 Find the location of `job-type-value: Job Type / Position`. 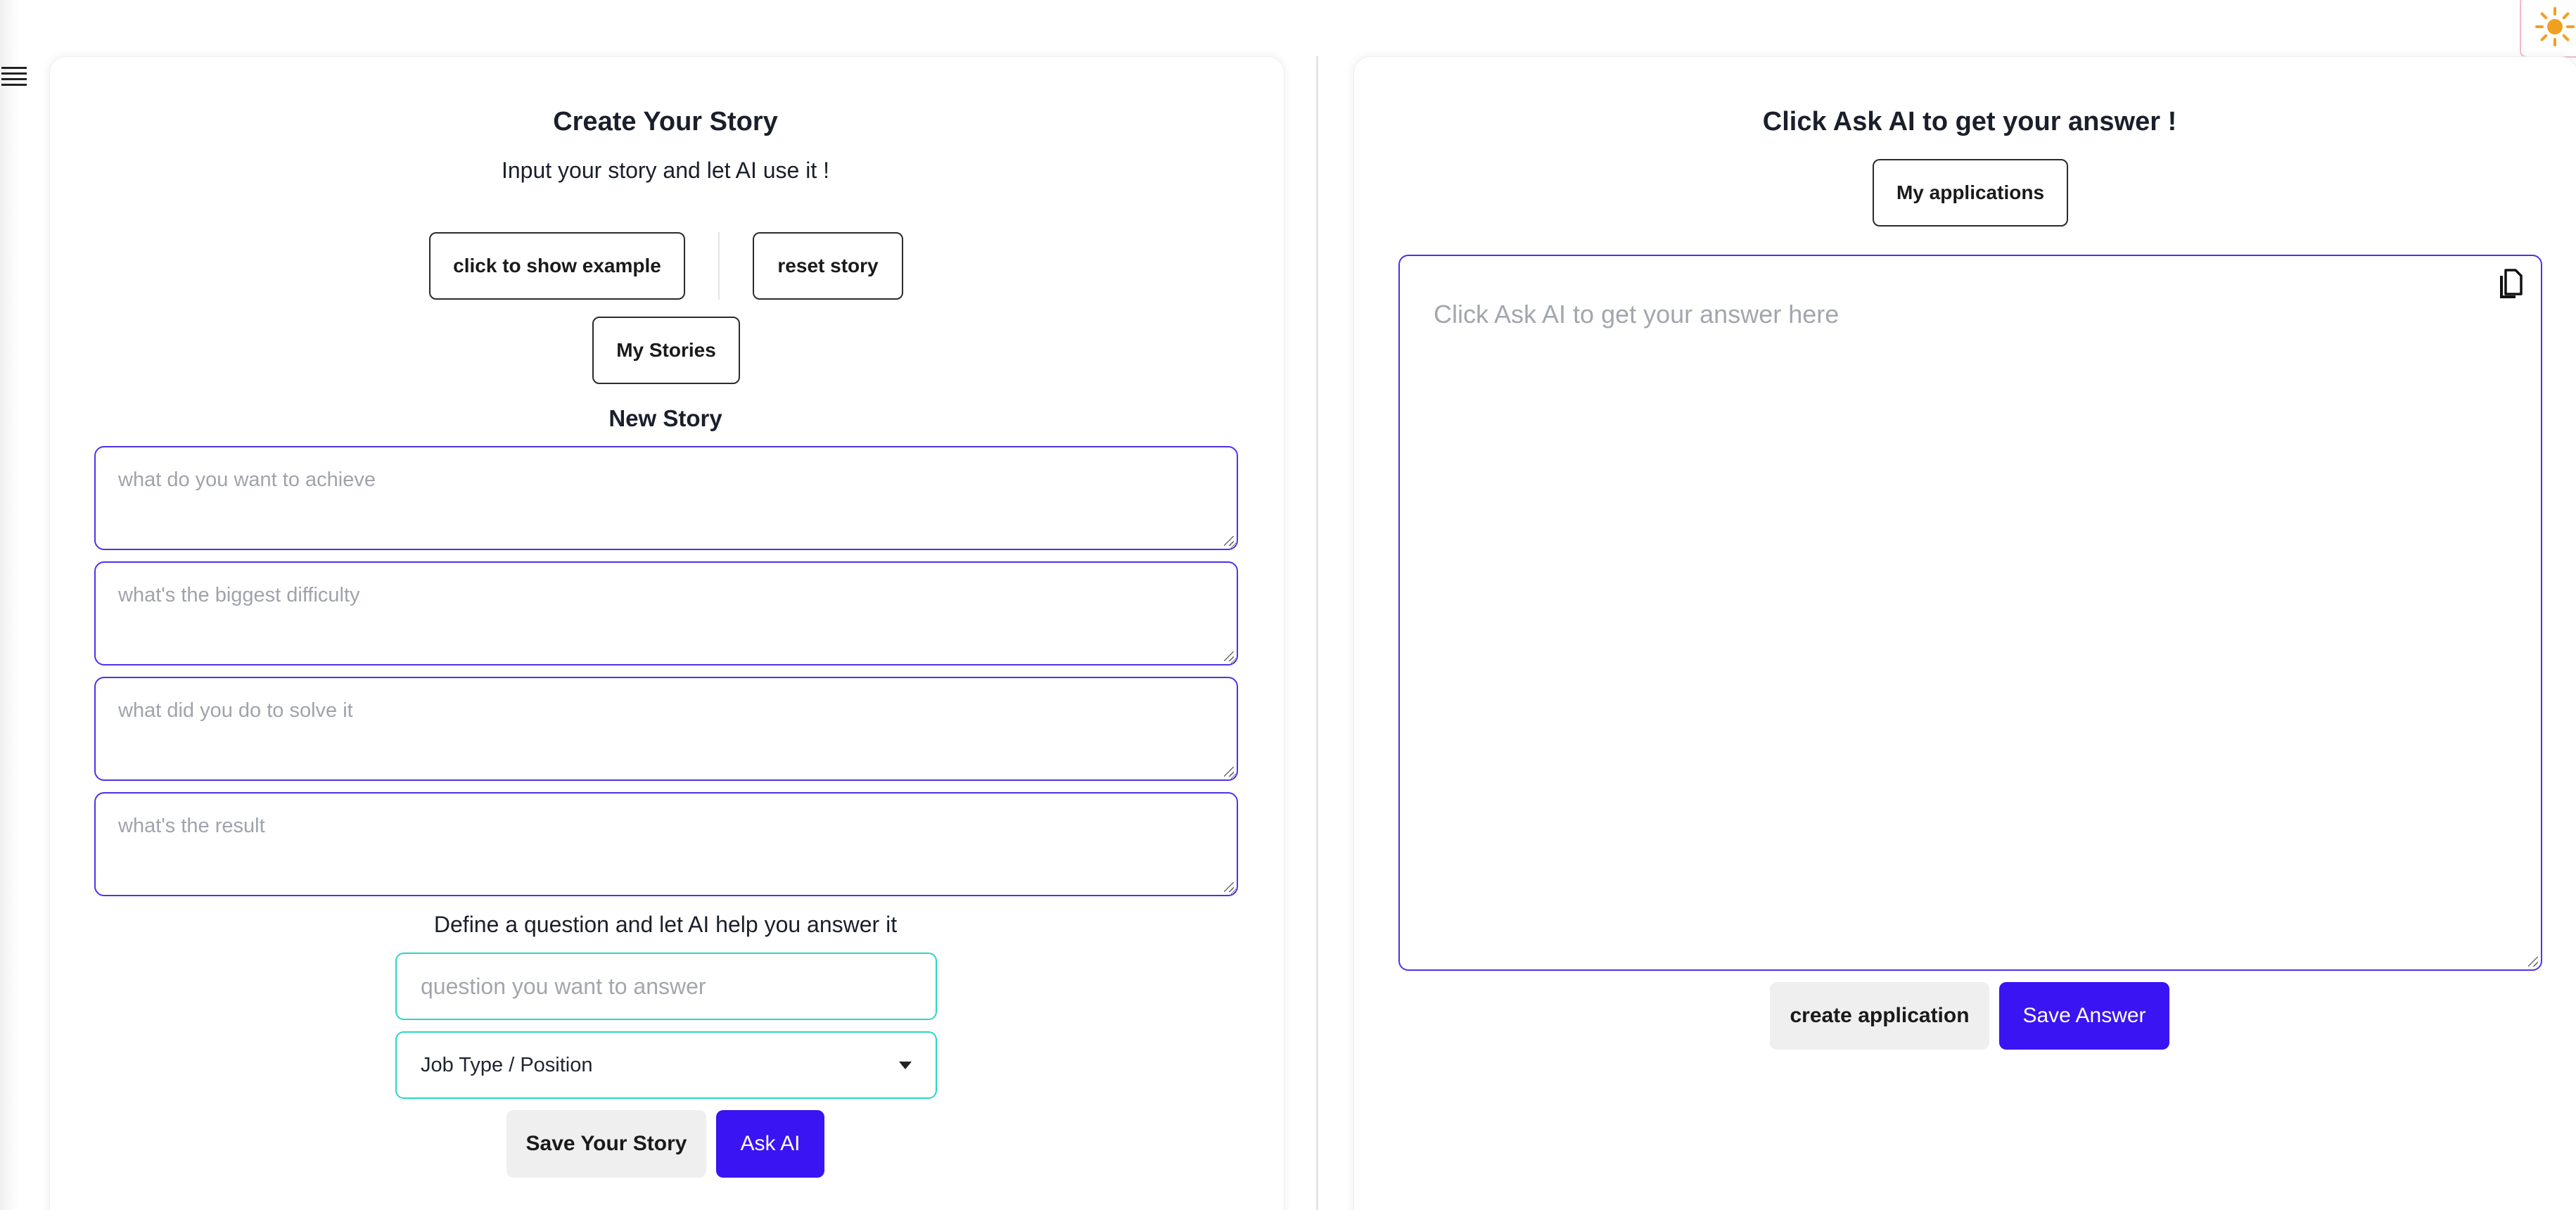

job-type-value: Job Type / Position is located at coordinates (507, 1064).